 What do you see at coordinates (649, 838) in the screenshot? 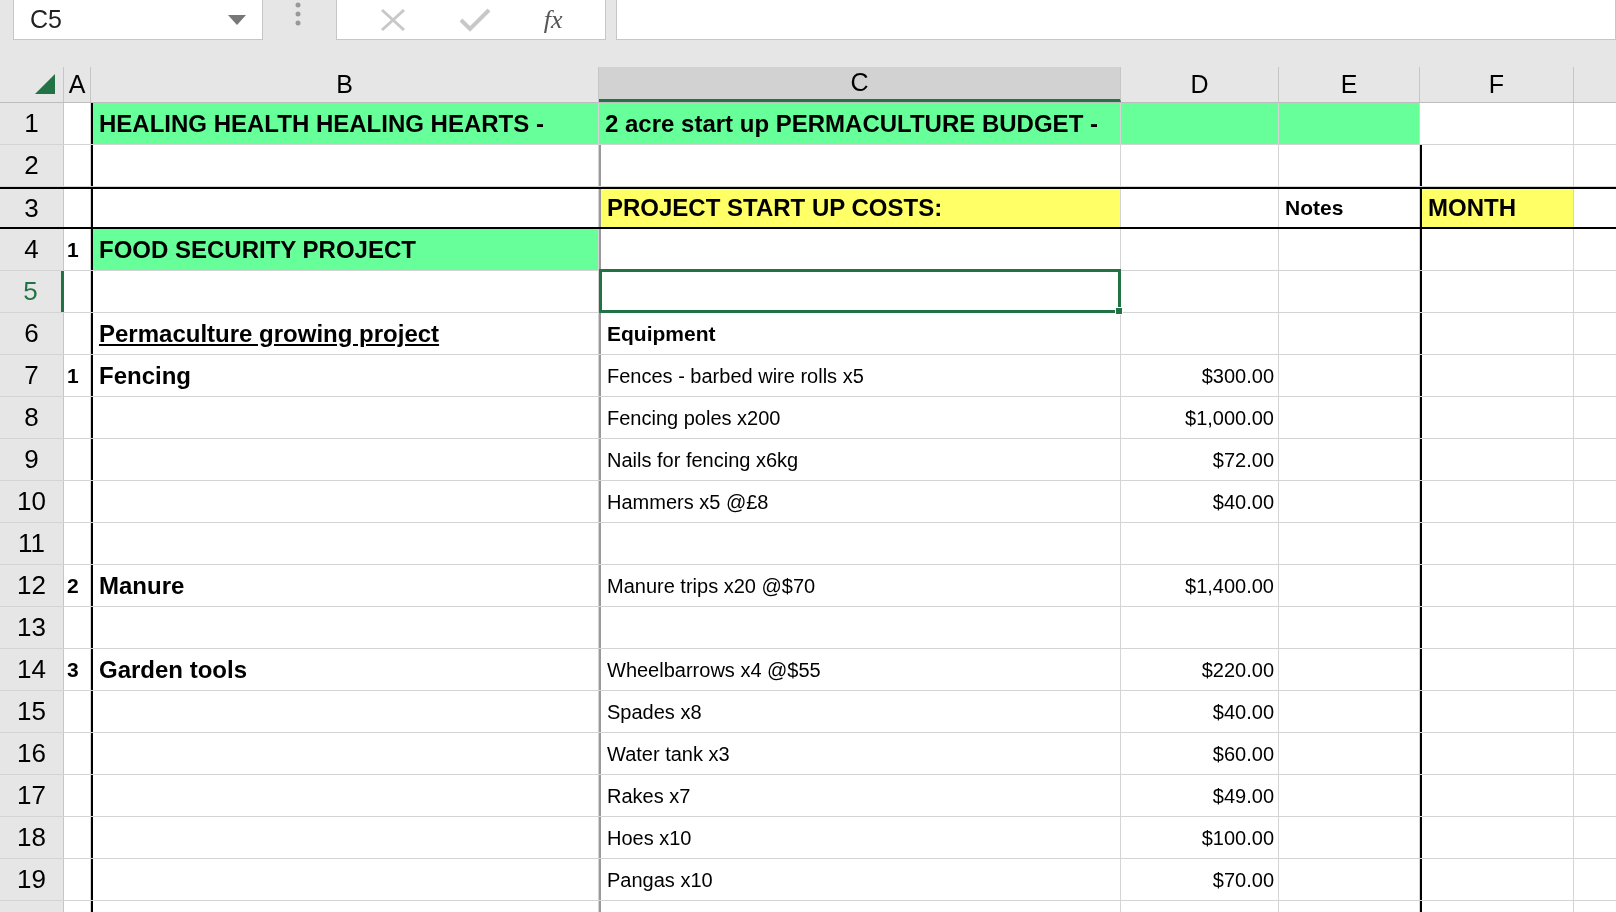
I see `cell-text: Hoes x10` at bounding box center [649, 838].